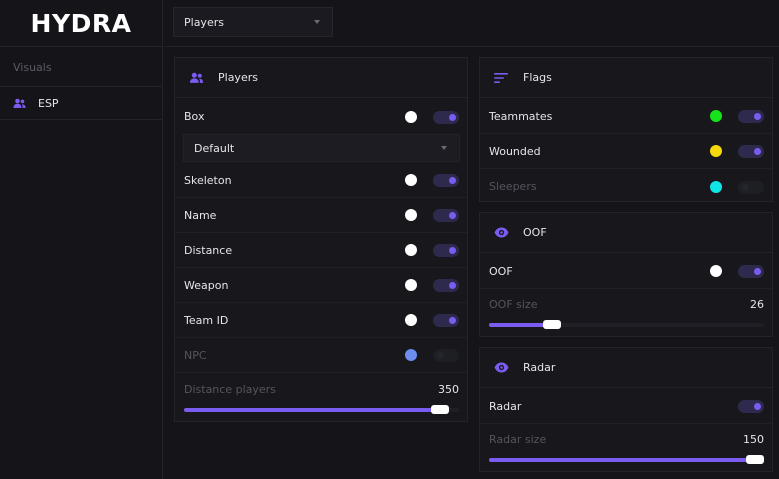 This screenshot has height=479, width=779. Describe the element at coordinates (626, 368) in the screenshot. I see `radar-panel-header: Radar` at that location.